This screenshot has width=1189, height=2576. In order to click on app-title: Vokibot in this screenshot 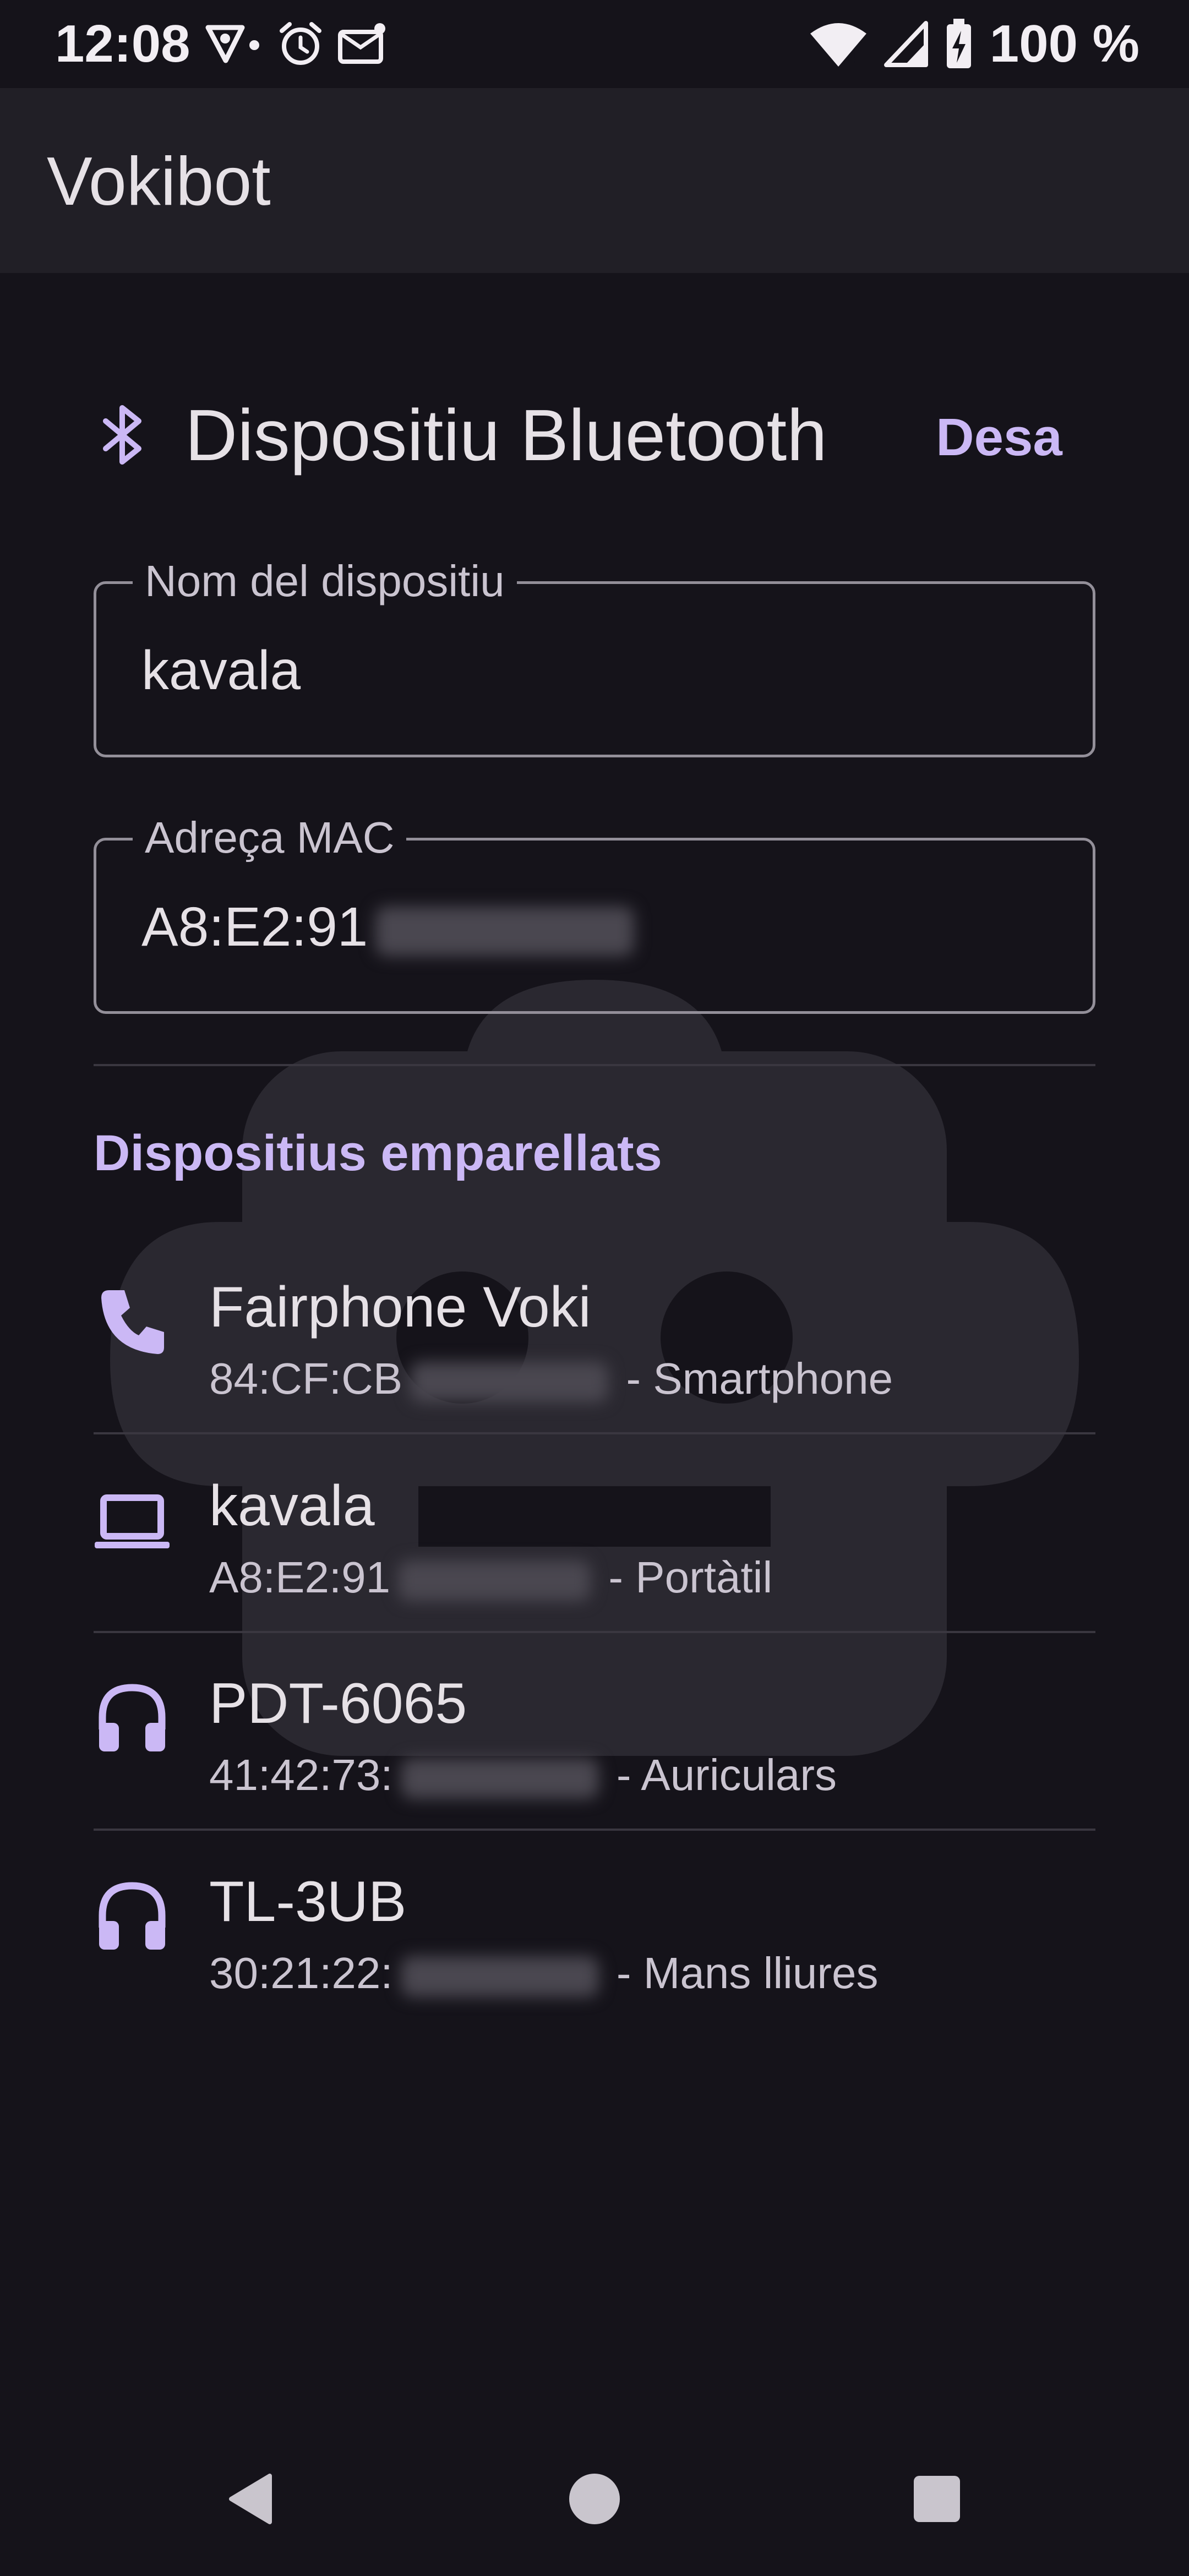, I will do `click(159, 182)`.